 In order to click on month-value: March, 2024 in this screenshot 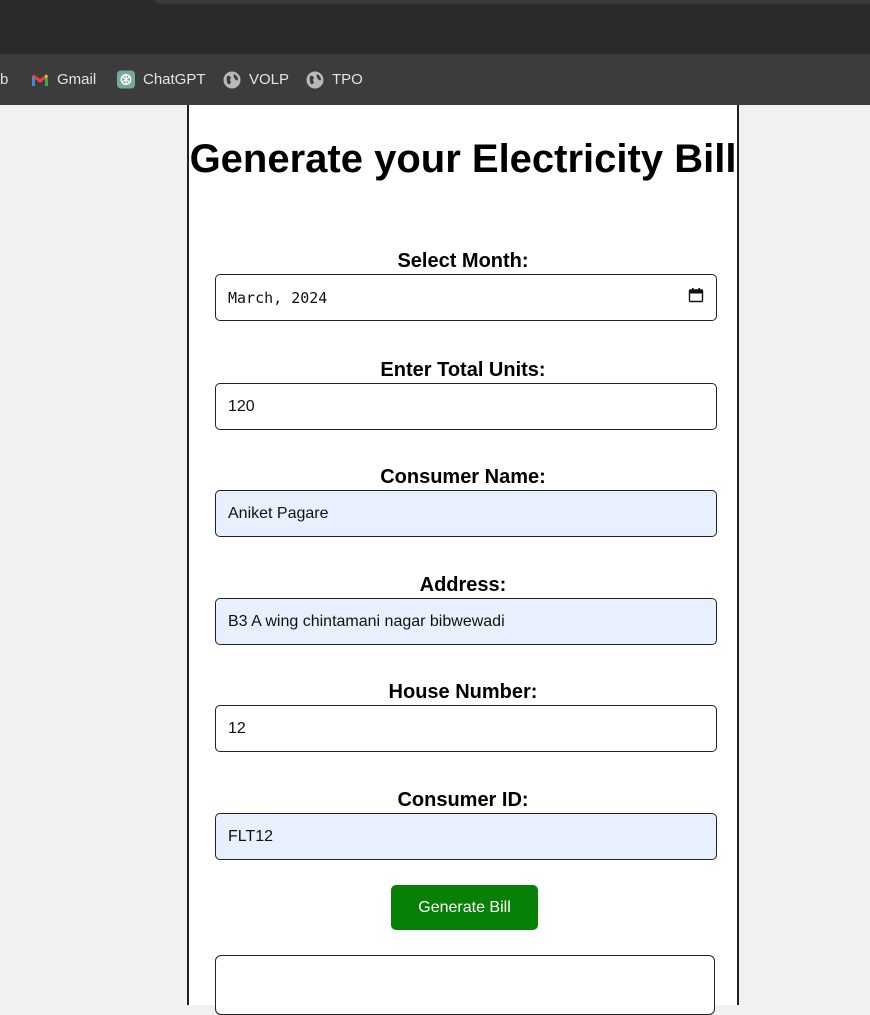, I will do `click(278, 297)`.